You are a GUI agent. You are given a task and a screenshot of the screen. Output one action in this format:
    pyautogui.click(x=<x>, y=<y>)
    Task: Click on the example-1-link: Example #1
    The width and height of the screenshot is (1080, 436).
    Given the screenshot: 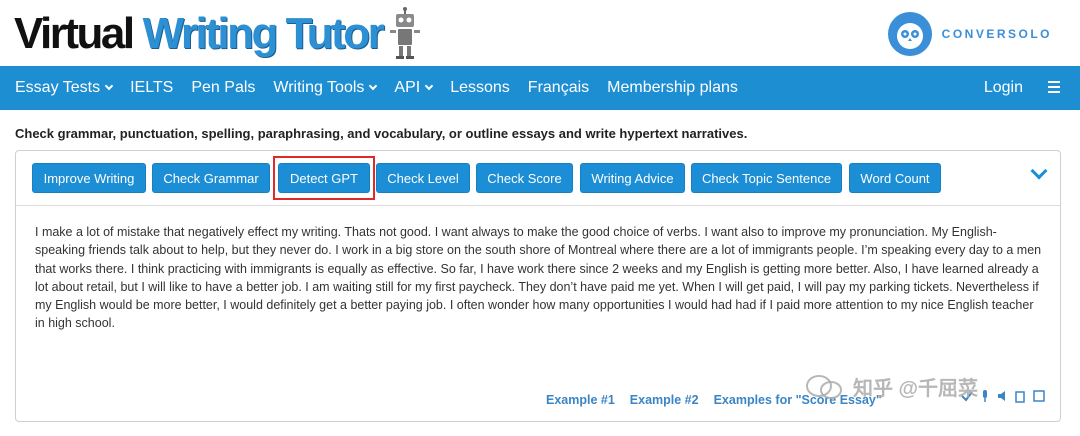 What is the action you would take?
    pyautogui.click(x=580, y=400)
    